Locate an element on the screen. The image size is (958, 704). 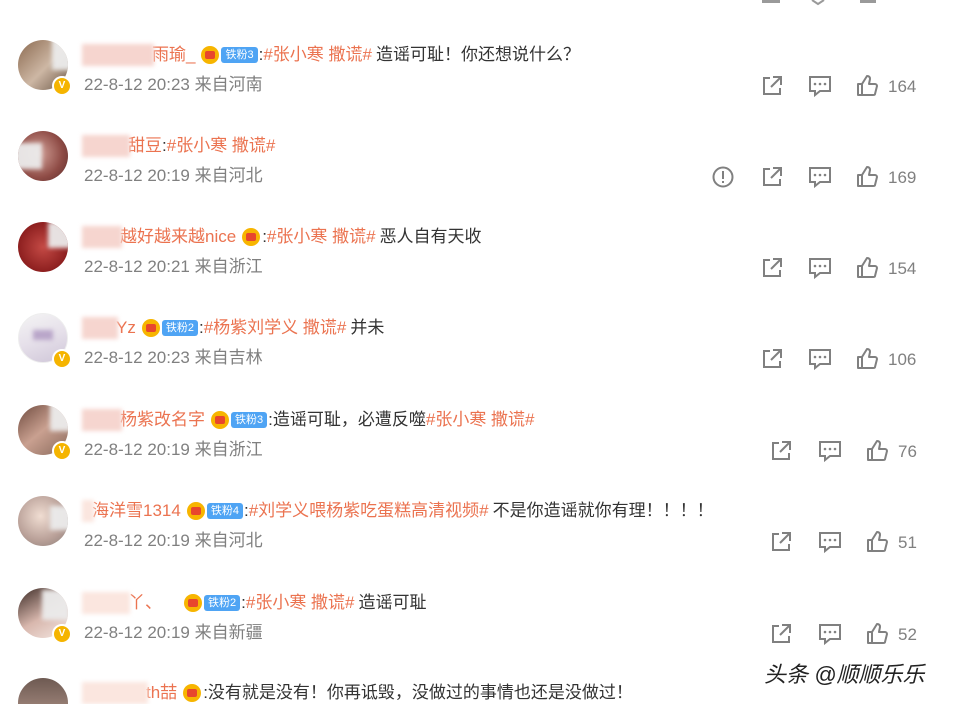
watermark: 头条 @顺顺乐乐 is located at coordinates (844, 674).